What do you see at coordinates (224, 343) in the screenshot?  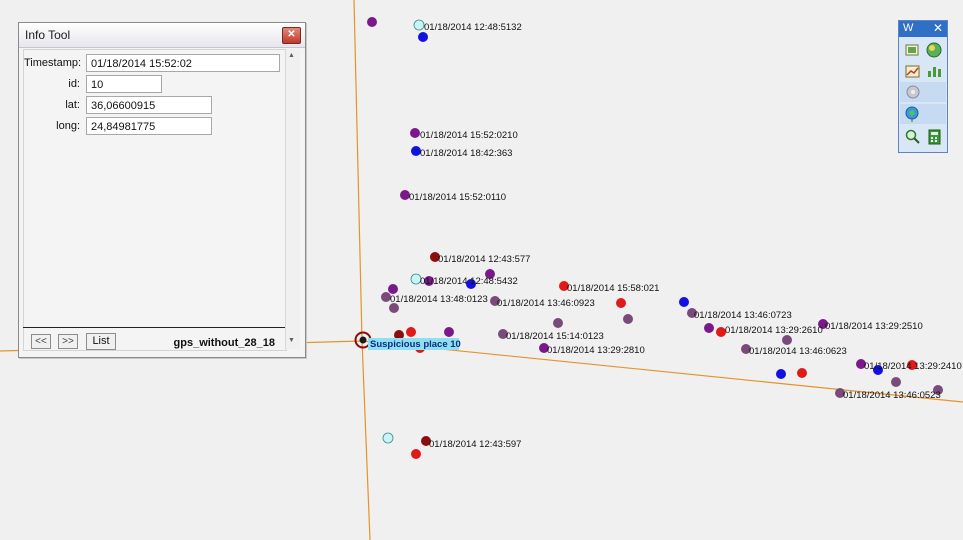 I see `layer-name: gps_without_28_18` at bounding box center [224, 343].